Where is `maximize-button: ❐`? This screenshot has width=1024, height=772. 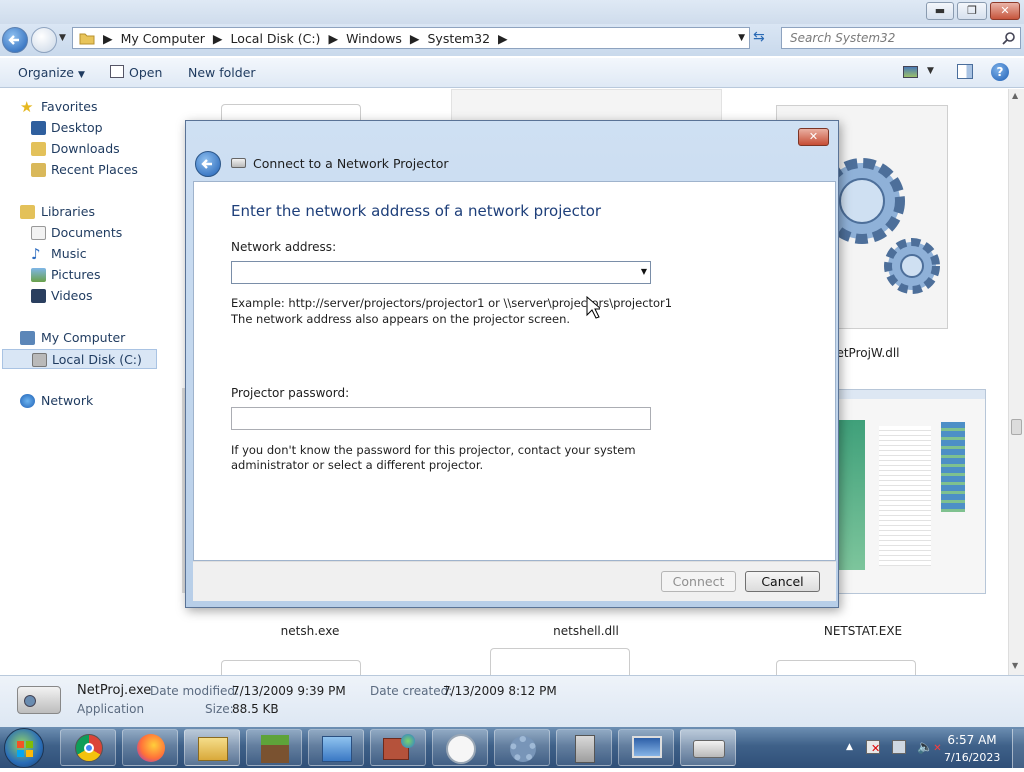
maximize-button: ❐ is located at coordinates (972, 11).